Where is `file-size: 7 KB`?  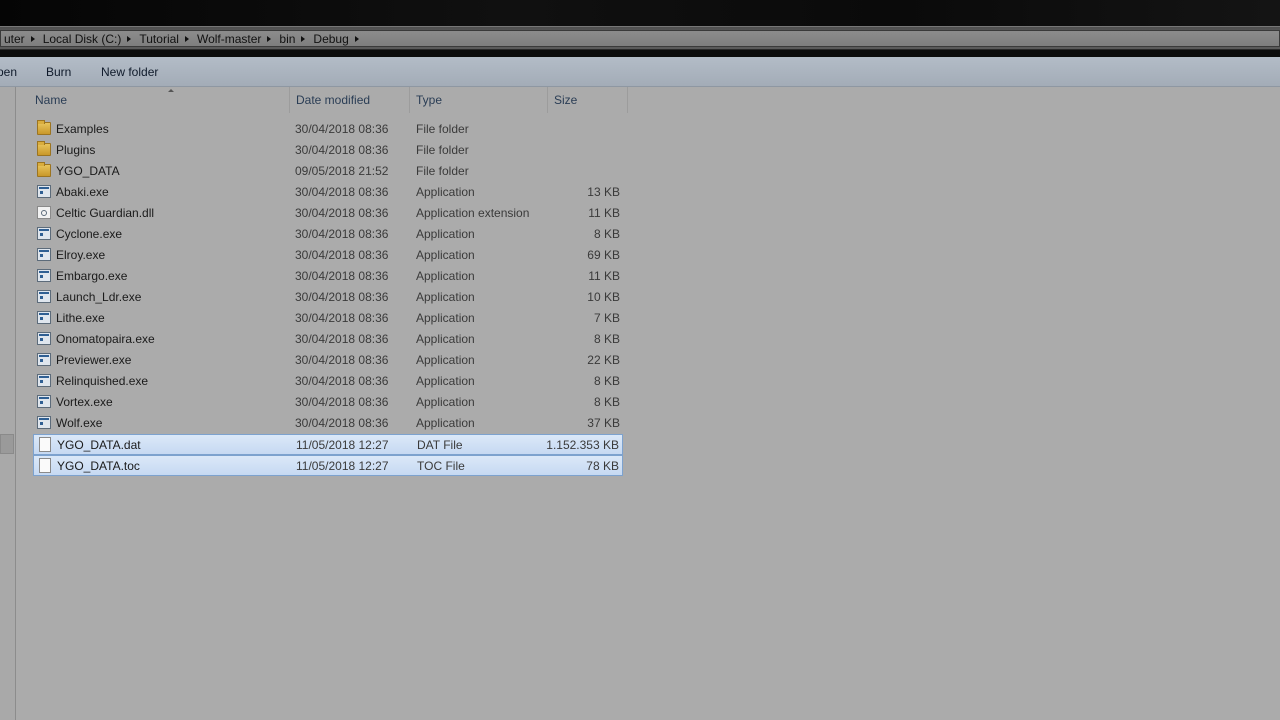 file-size: 7 KB is located at coordinates (606, 318).